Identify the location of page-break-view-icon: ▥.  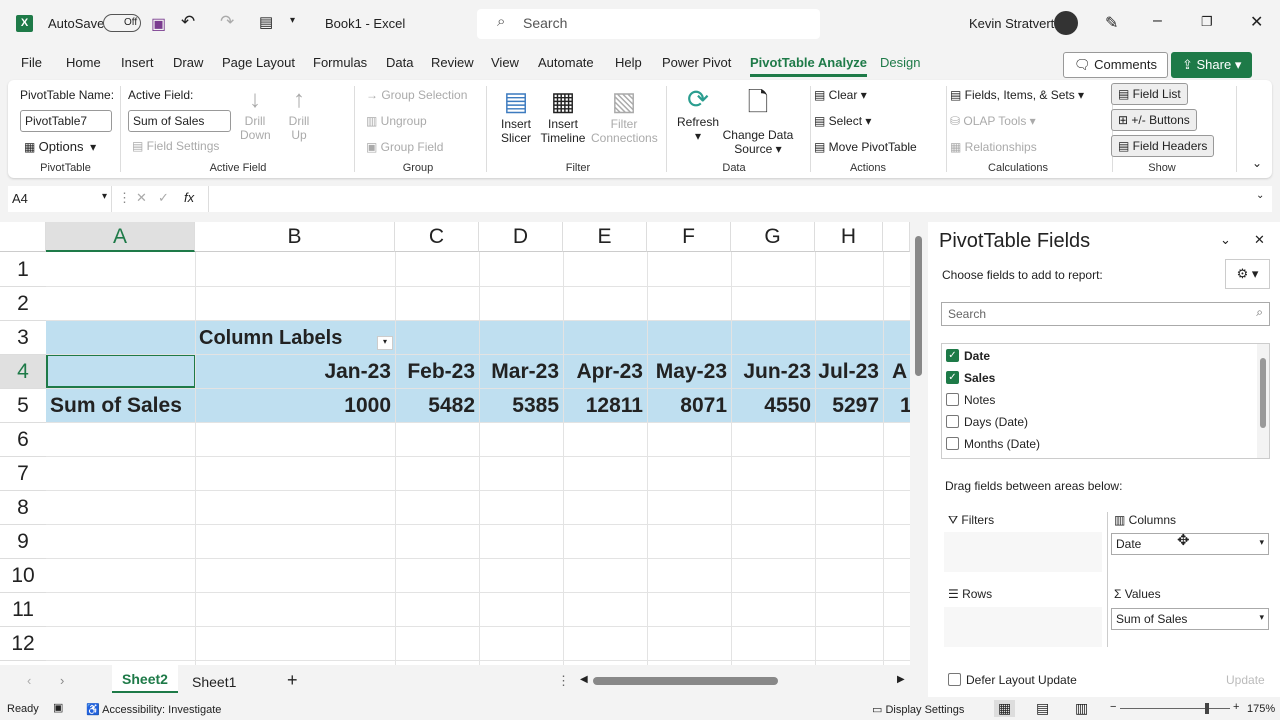
(1081, 708).